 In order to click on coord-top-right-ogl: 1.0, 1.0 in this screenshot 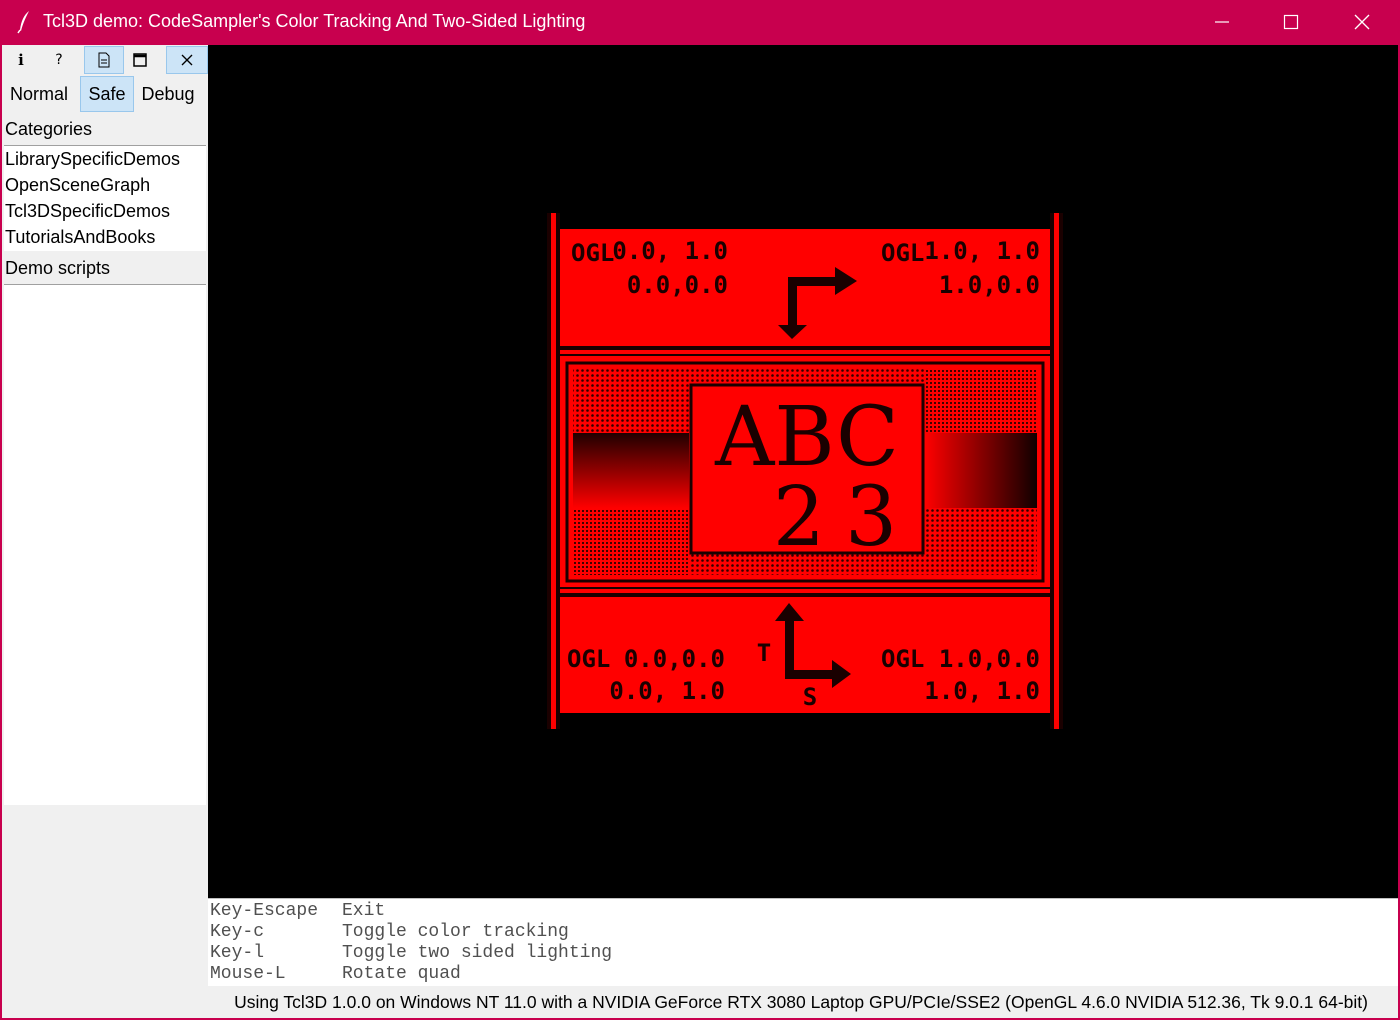, I will do `click(982, 251)`.